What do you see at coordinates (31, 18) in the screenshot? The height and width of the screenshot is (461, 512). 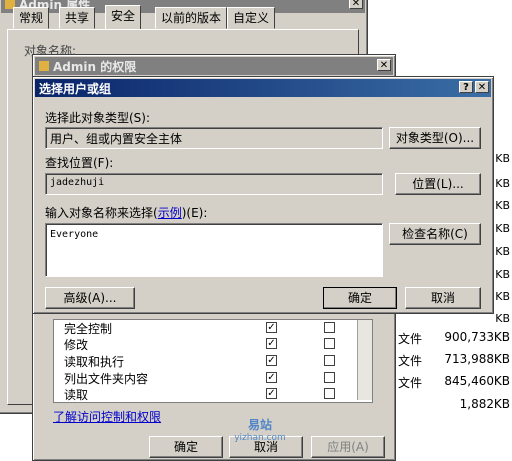 I see `tab-general: 常规` at bounding box center [31, 18].